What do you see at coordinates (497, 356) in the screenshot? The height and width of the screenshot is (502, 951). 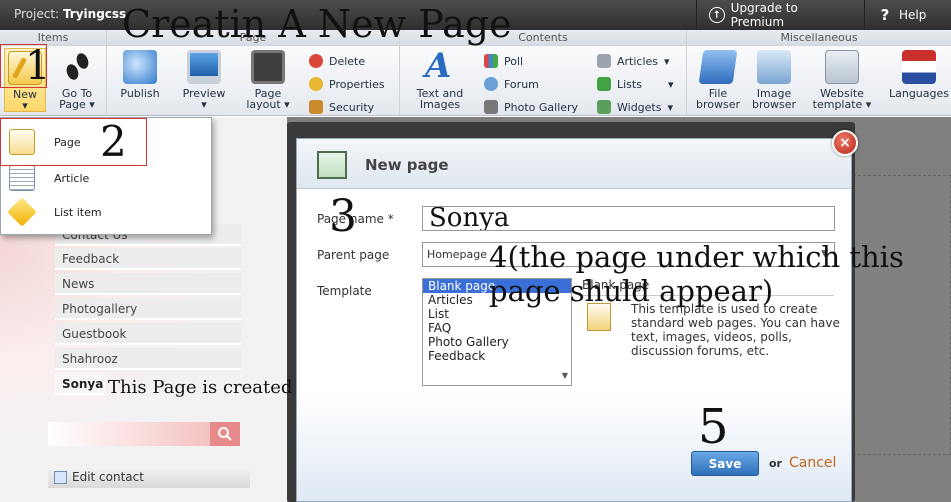 I see `template-option-feedback: Feedback` at bounding box center [497, 356].